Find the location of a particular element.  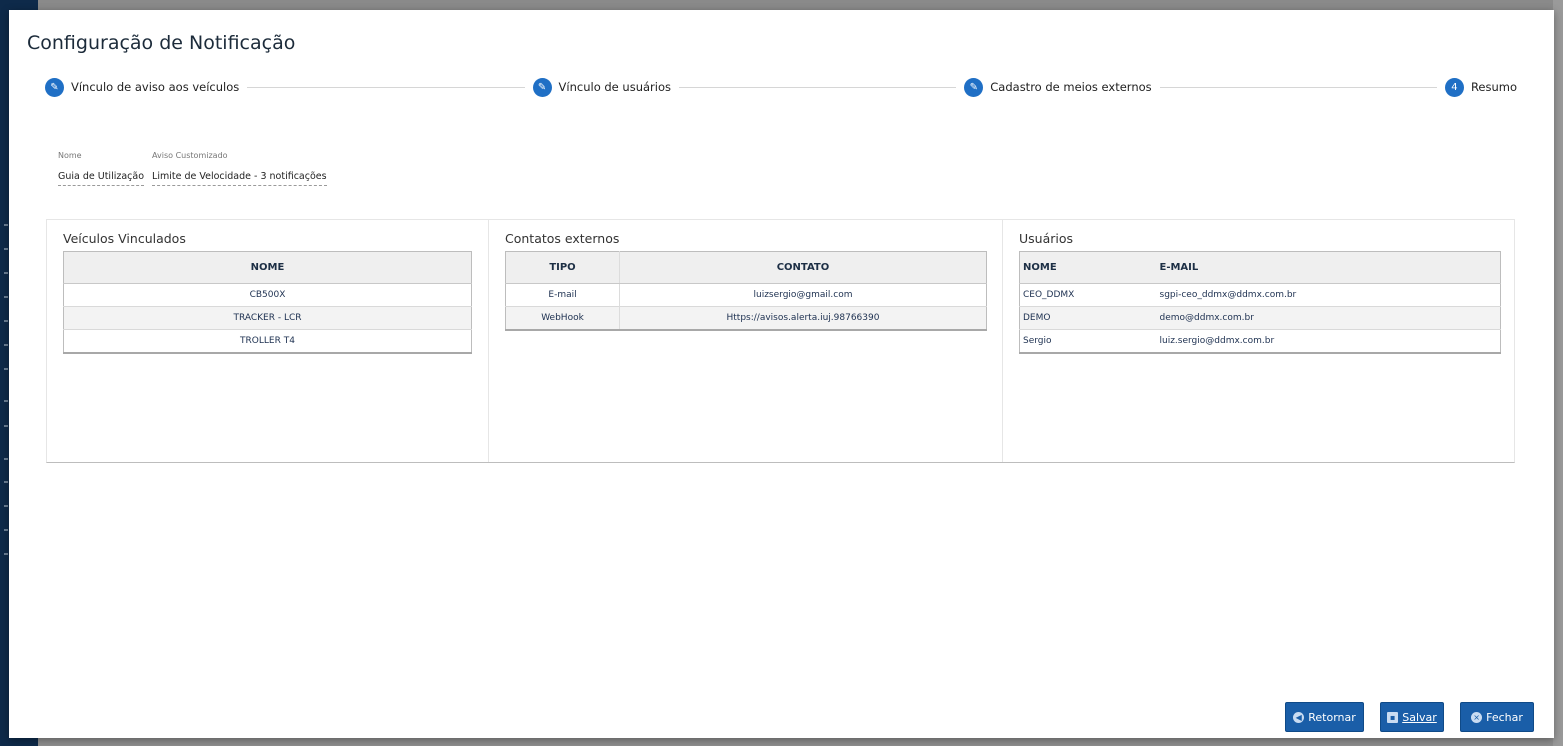

column-header-email: E-MAIL is located at coordinates (1328, 267).